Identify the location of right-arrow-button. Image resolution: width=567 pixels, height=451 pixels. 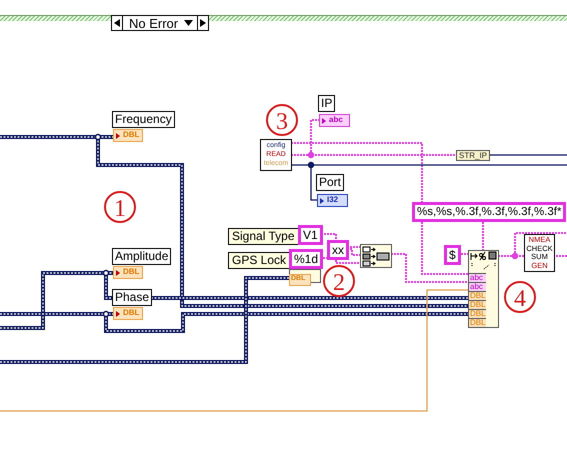
(202, 23).